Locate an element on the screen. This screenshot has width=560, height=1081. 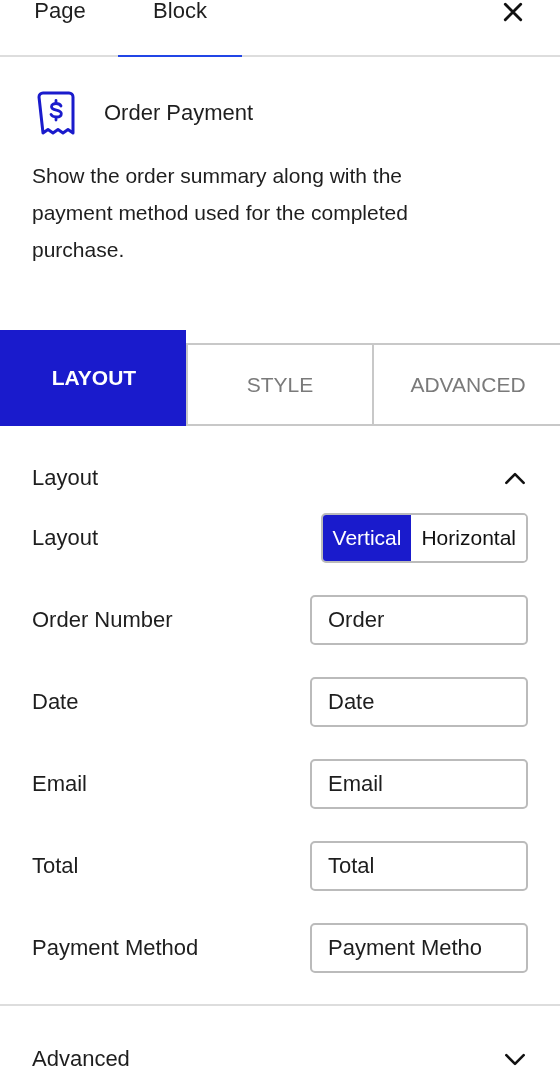
text-field: Payment Metho is located at coordinates (419, 948).